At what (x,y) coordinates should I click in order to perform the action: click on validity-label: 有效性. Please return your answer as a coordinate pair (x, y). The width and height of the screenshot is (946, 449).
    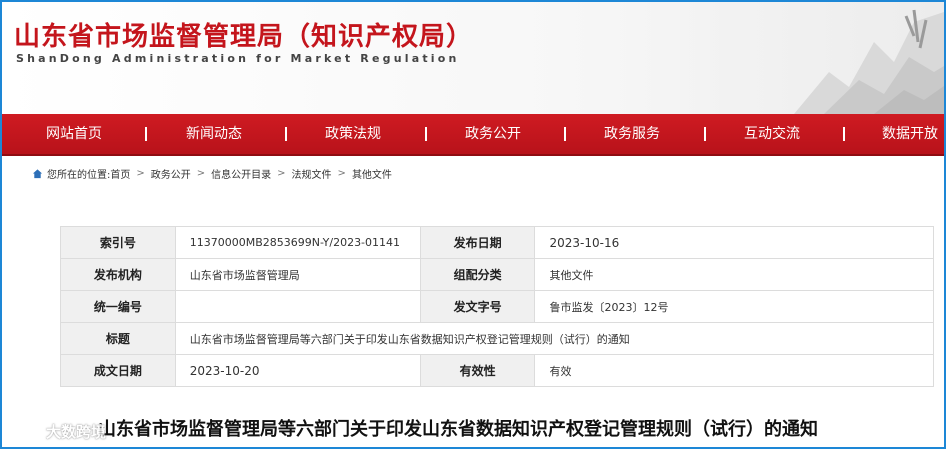
    Looking at the image, I should click on (477, 370).